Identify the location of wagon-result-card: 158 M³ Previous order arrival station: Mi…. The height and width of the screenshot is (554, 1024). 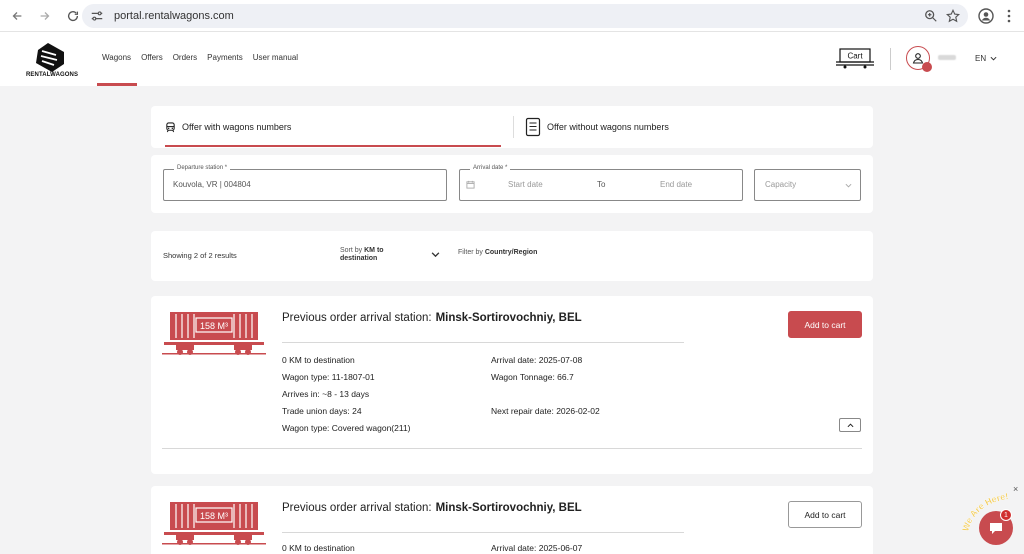
(512, 520).